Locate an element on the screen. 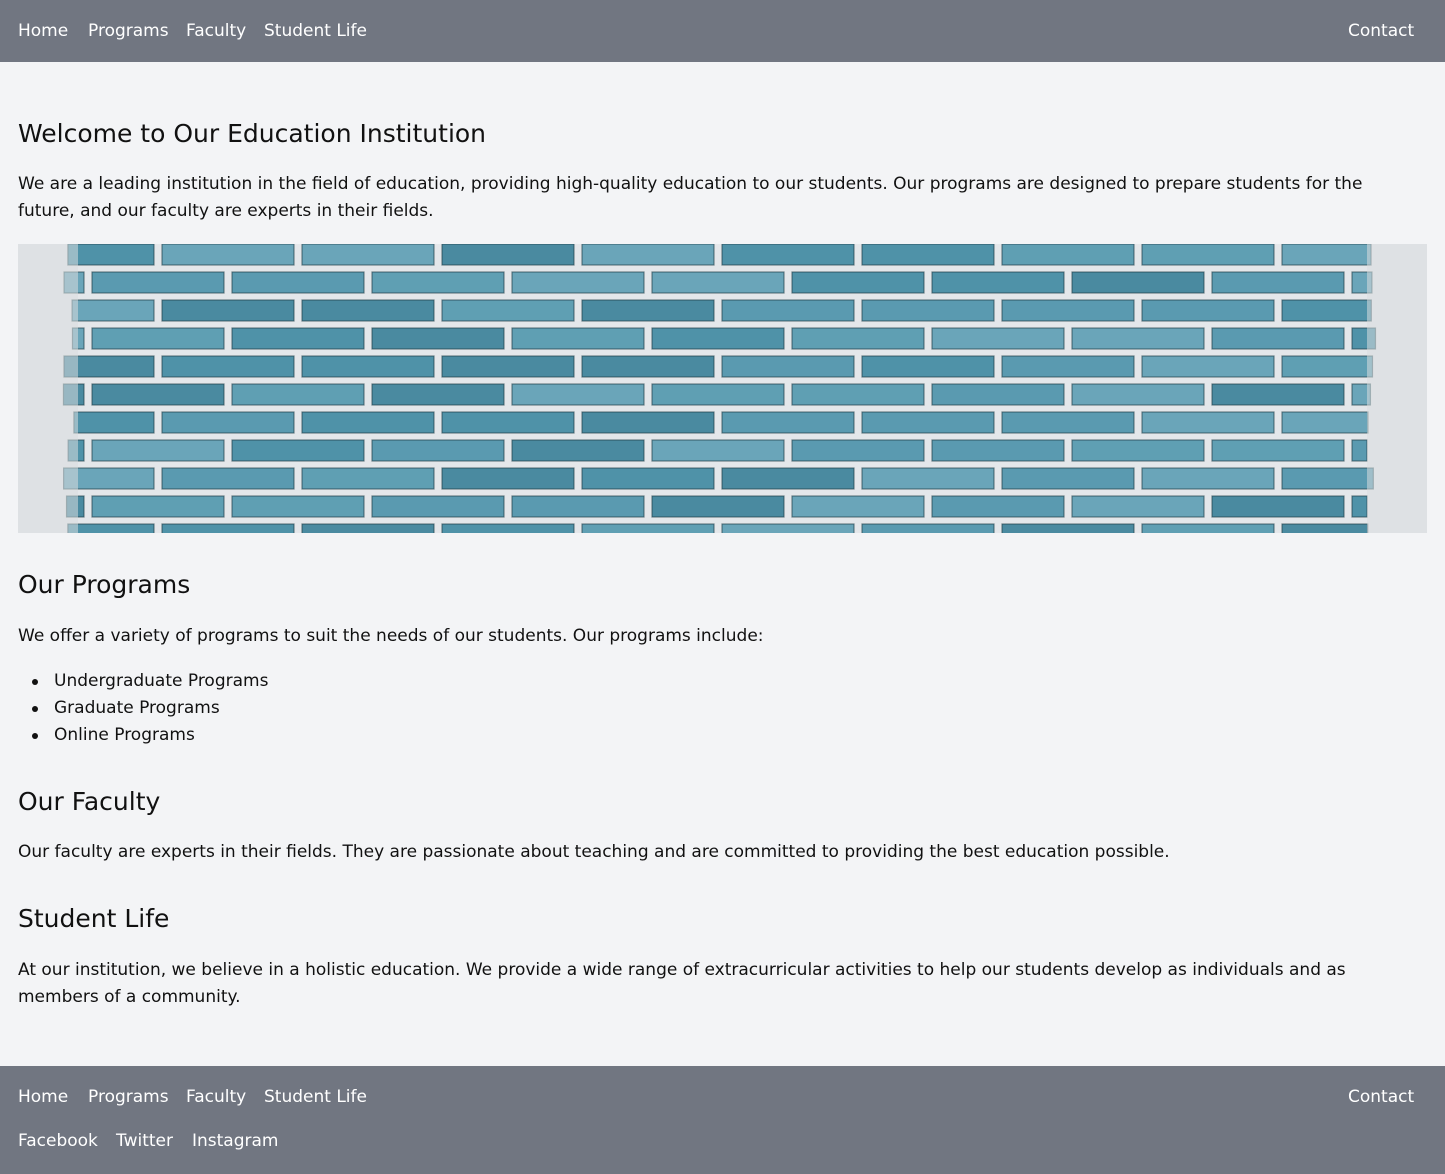 This screenshot has width=1445, height=1174. footer-link-facebook: Facebook is located at coordinates (58, 1141).